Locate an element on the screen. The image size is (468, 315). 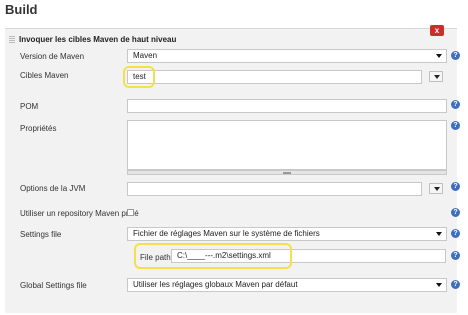
grip-lines-icon is located at coordinates (287, 173).